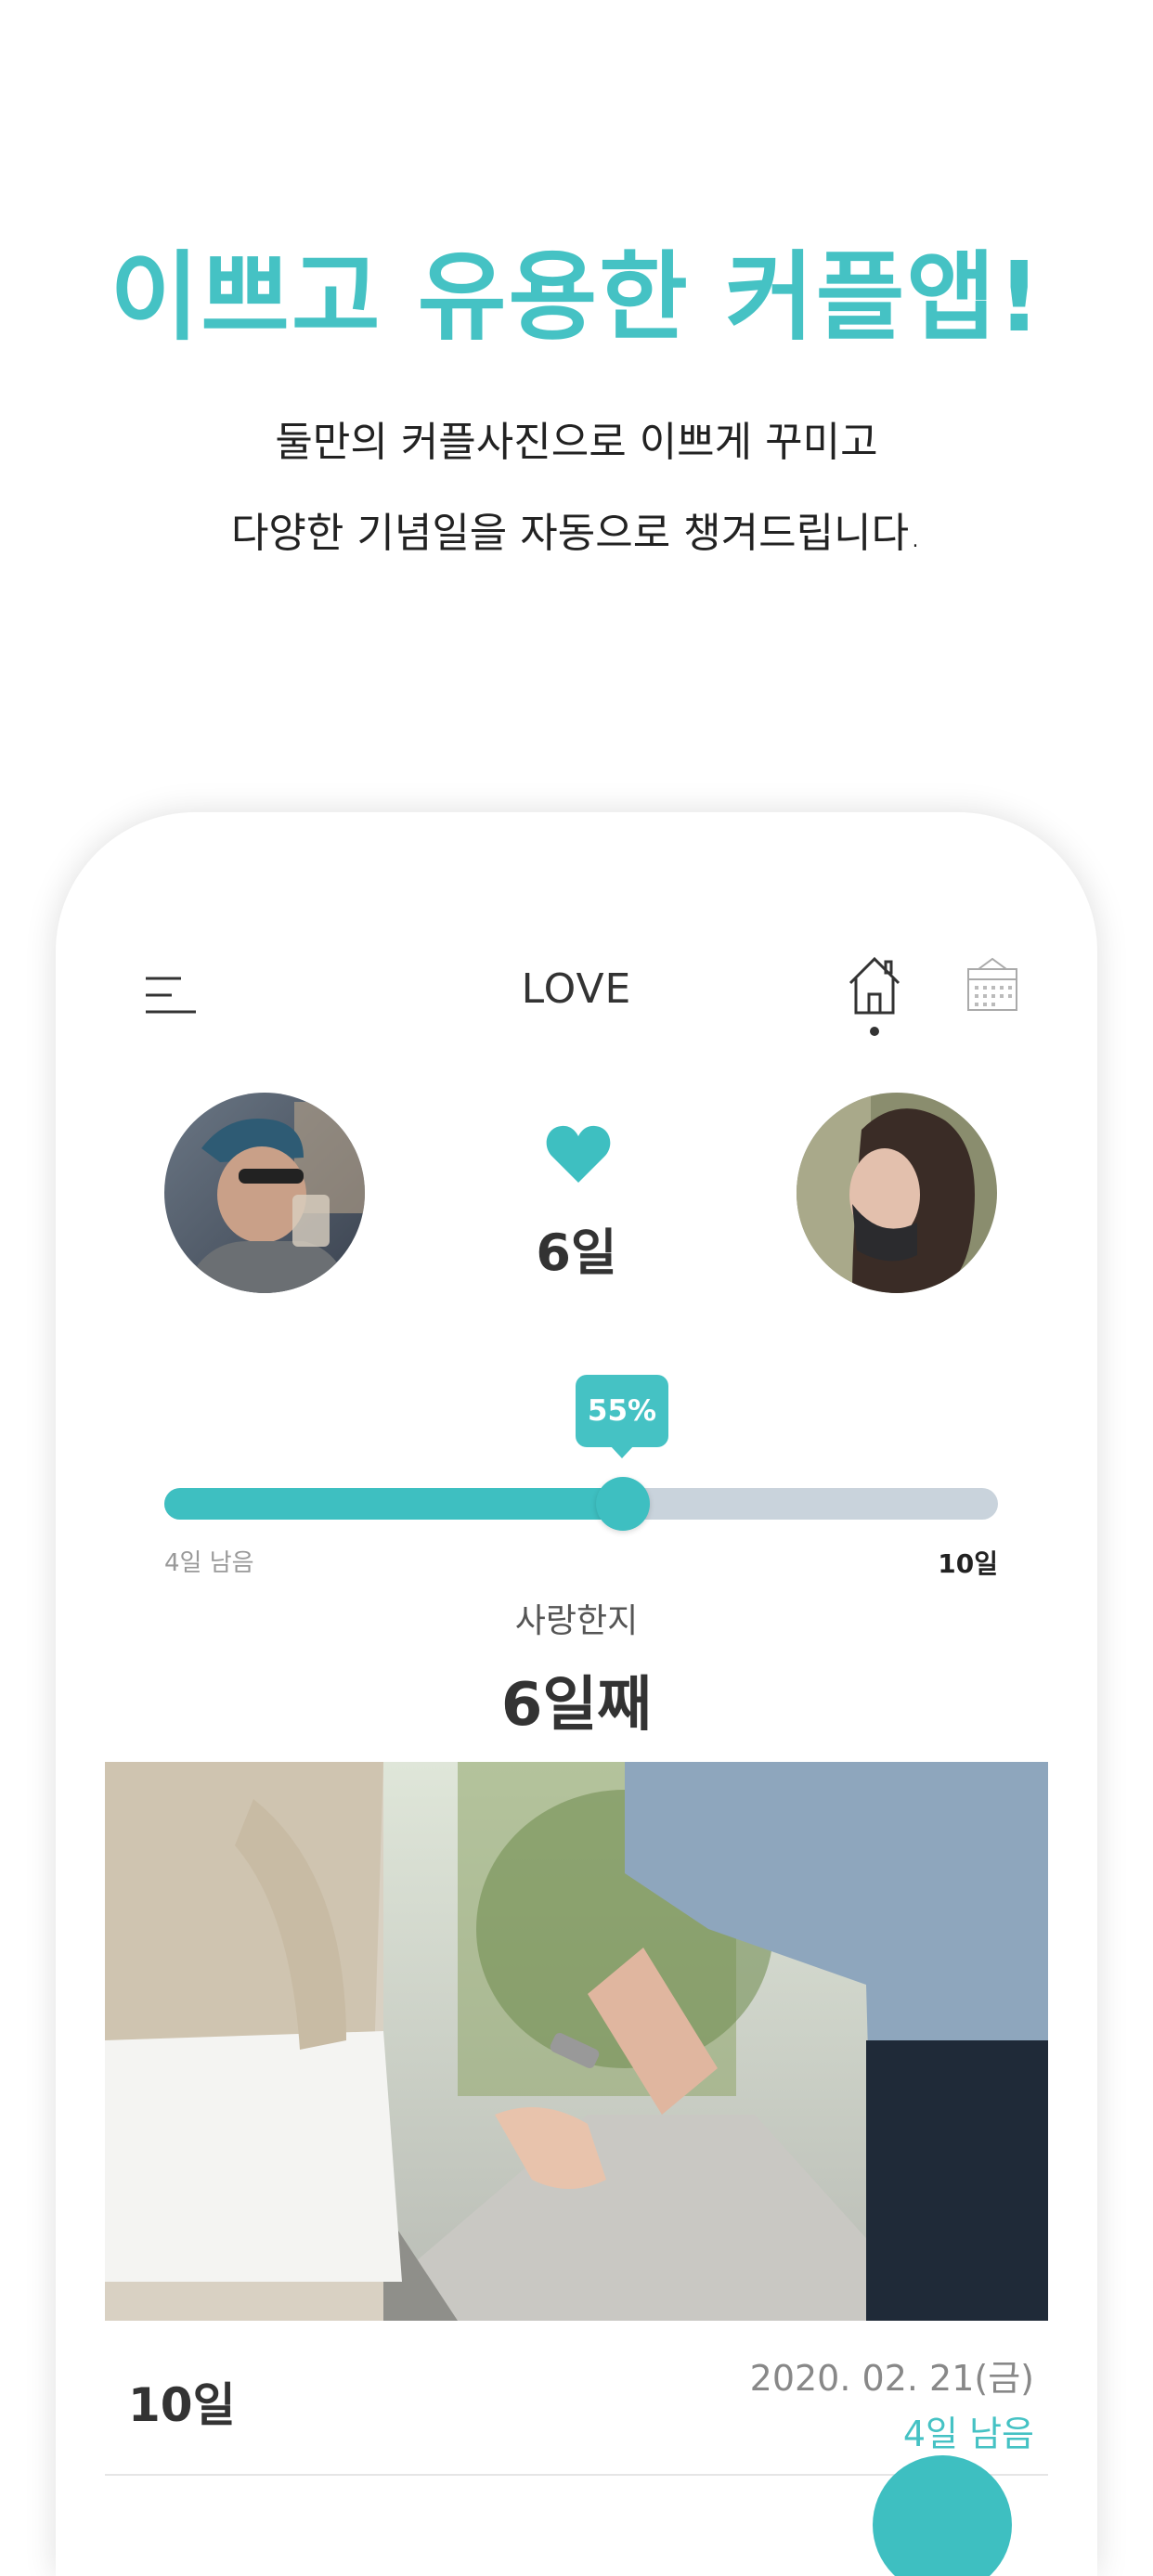 This screenshot has height=2576, width=1153. What do you see at coordinates (622, 1451) in the screenshot?
I see `badge-pointer` at bounding box center [622, 1451].